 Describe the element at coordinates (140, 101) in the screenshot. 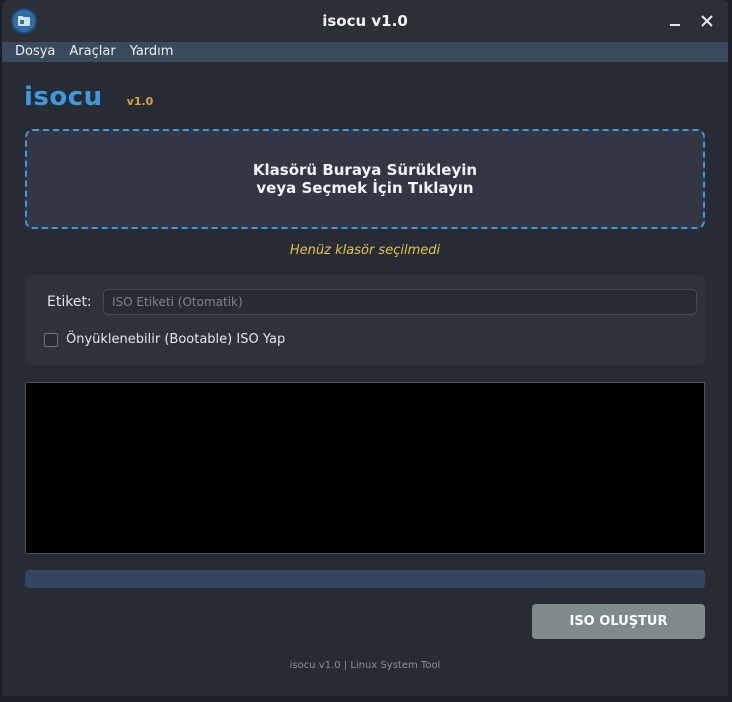

I see `brand-version: v1.0` at that location.